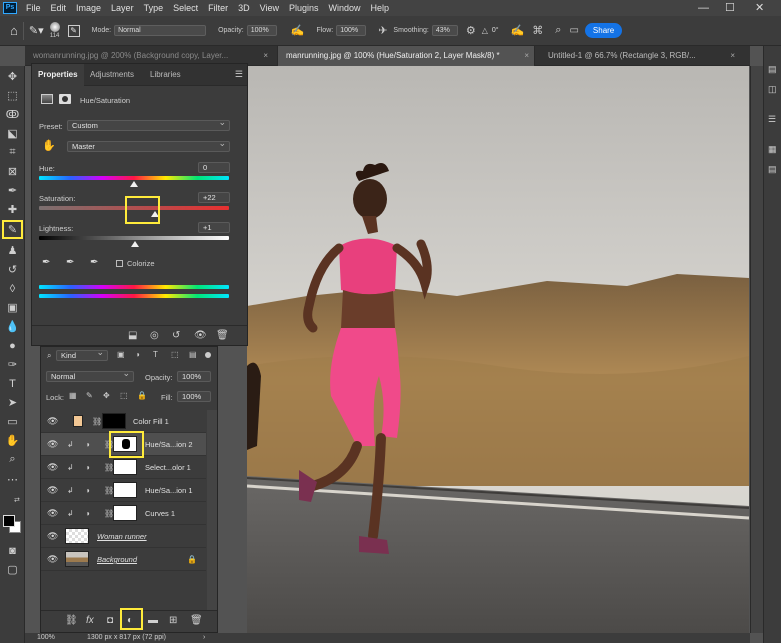 Image resolution: width=781 pixels, height=643 pixels. I want to click on eyedropper-tool-icon: ✒, so click(12, 190).